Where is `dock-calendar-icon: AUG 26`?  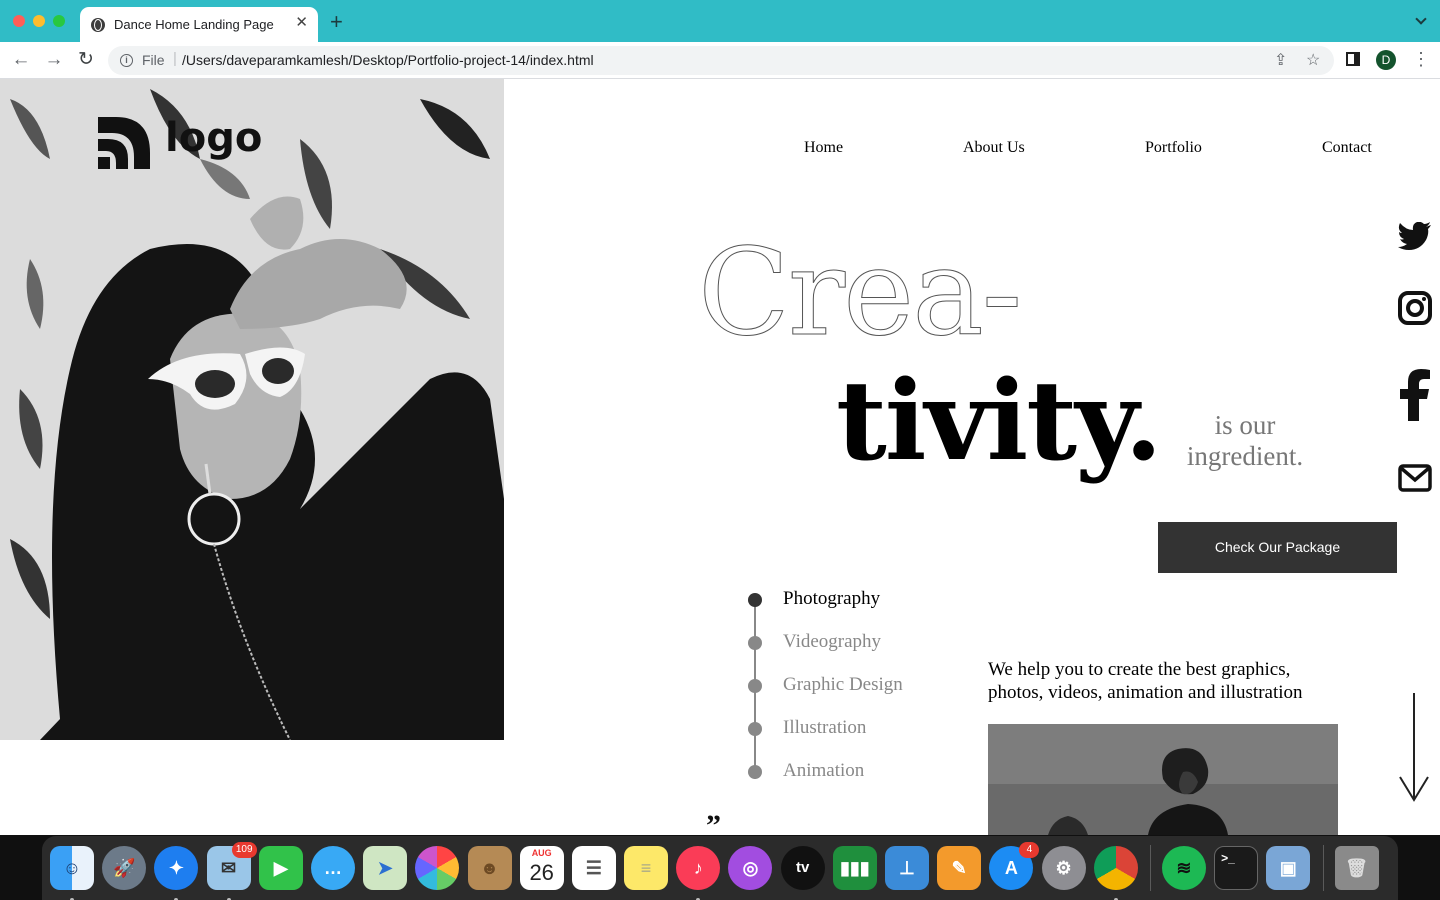 dock-calendar-icon: AUG 26 is located at coordinates (541, 868).